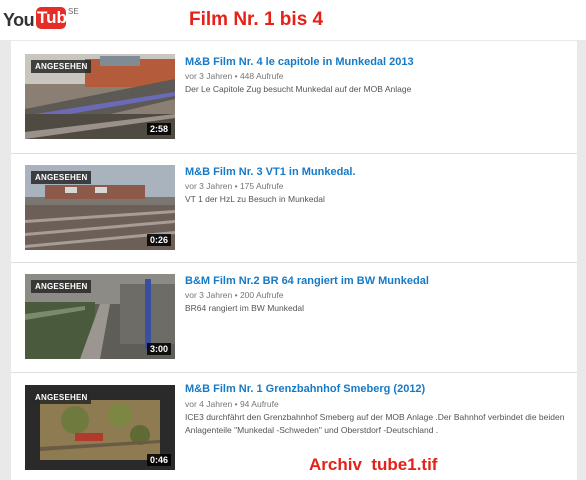 The image size is (586, 480). What do you see at coordinates (234, 186) in the screenshot?
I see `video-meta: vor 3 Jahren • 175 Aufrufe` at bounding box center [234, 186].